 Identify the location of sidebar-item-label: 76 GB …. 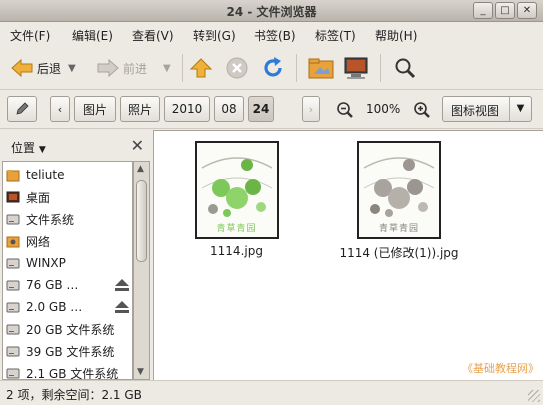
(52, 285).